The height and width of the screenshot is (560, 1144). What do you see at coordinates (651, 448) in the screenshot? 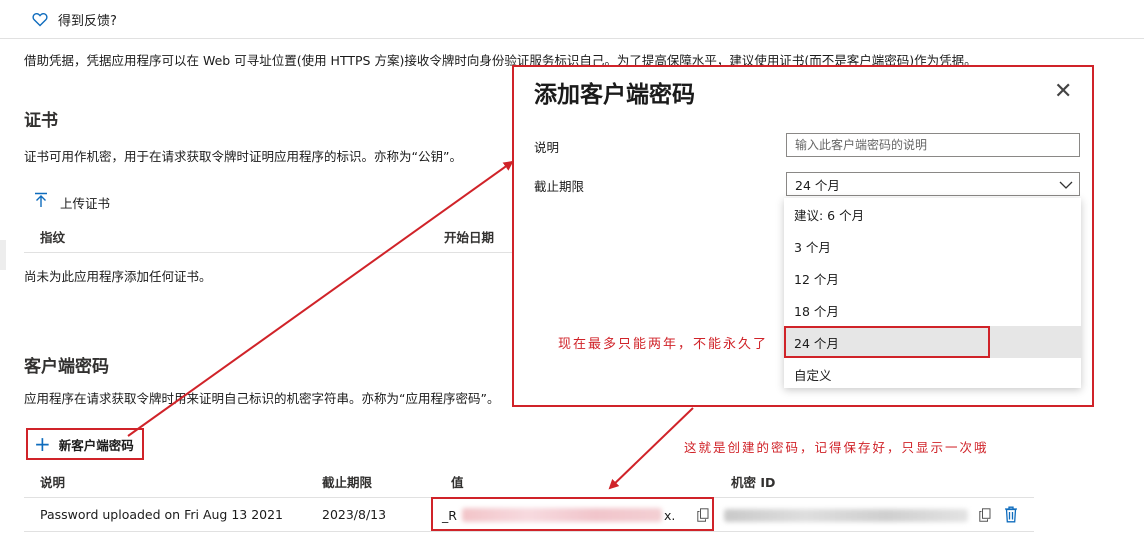
I see `arrow-to-value` at bounding box center [651, 448].